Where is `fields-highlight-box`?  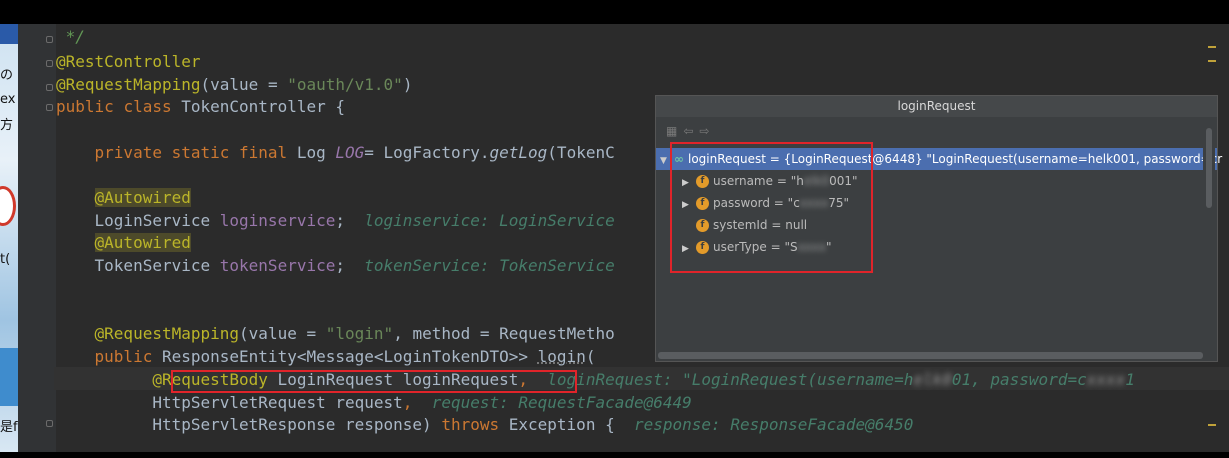
fields-highlight-box is located at coordinates (771, 207).